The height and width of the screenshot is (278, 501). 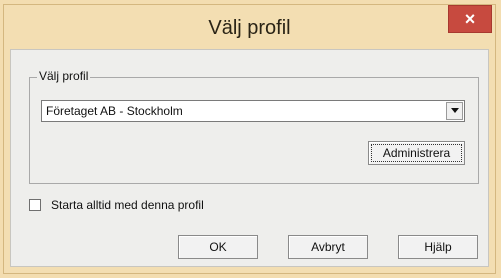 I want to click on help-button: Hjälp, so click(x=438, y=247).